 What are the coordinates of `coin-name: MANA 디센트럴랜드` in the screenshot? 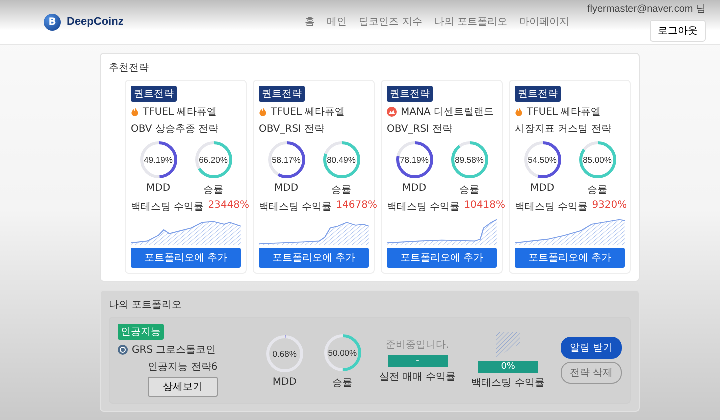 It's located at (447, 112).